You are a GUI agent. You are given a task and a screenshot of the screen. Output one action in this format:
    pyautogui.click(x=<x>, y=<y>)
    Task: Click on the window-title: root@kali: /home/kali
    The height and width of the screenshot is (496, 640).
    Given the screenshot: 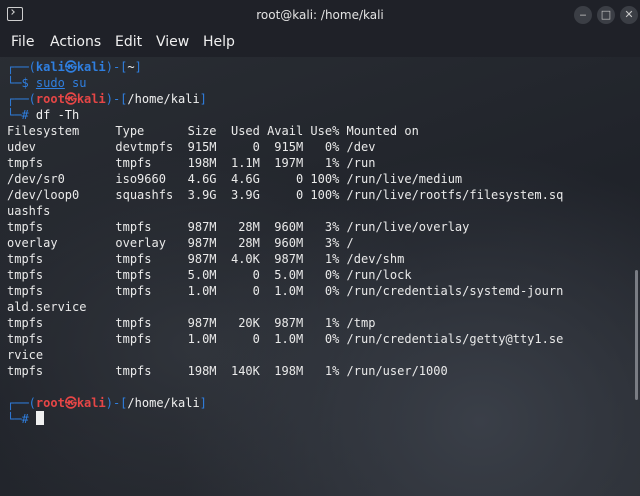 What is the action you would take?
    pyautogui.click(x=320, y=15)
    